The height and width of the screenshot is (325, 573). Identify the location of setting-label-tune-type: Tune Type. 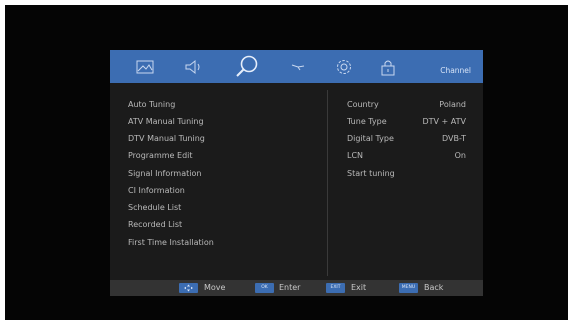
(367, 121).